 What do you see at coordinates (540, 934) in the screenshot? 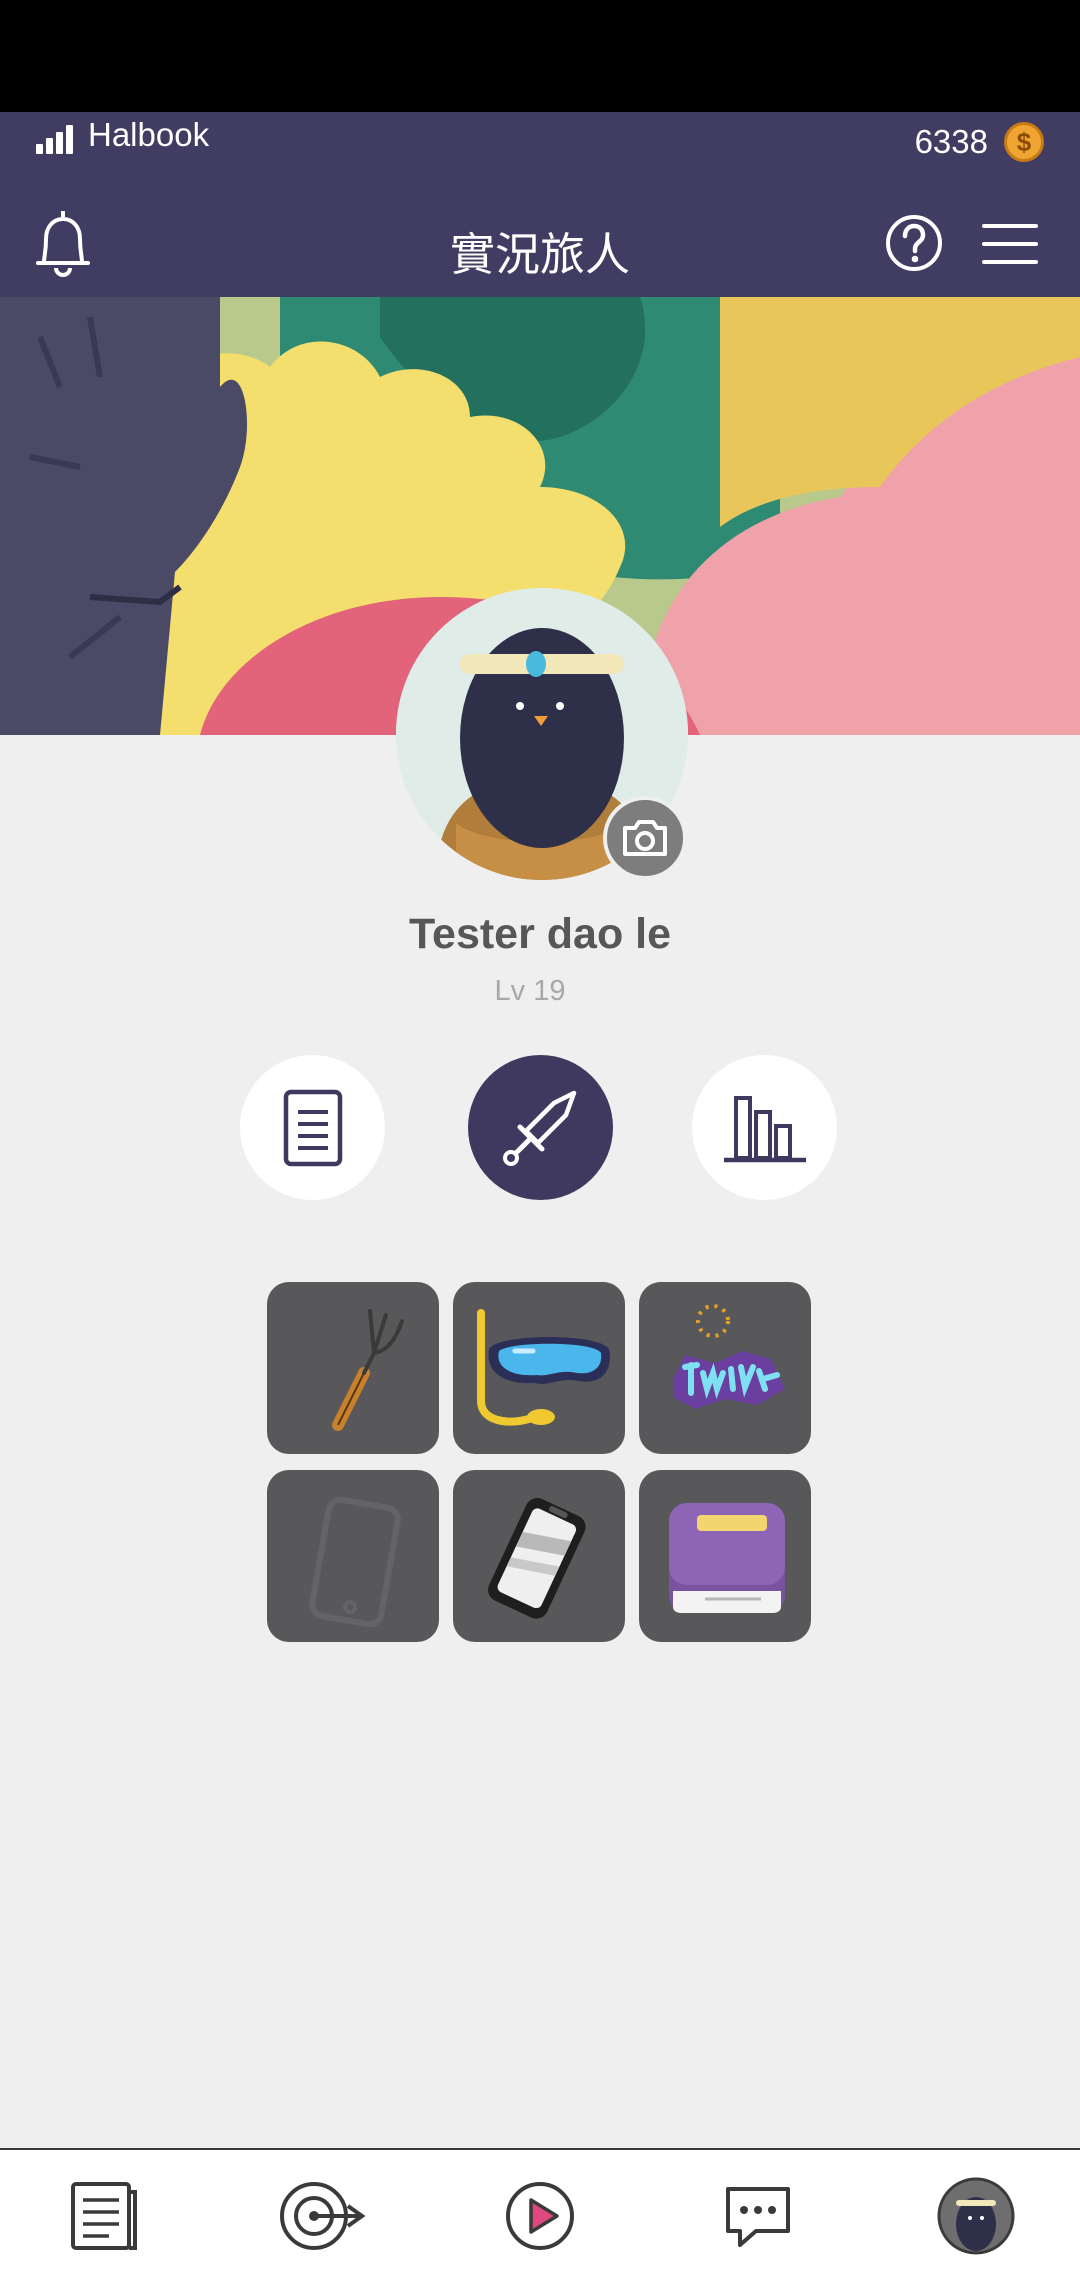
I see `profile-name: Tester dao le` at bounding box center [540, 934].